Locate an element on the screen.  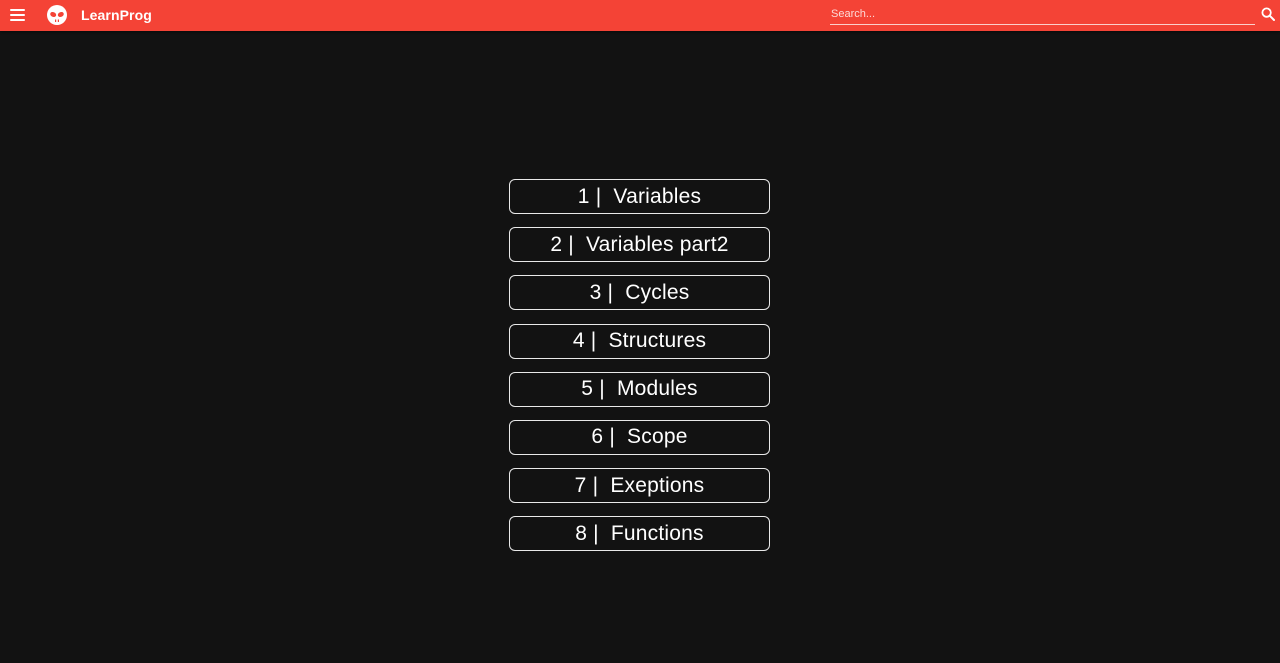
lesson-button-7: 7 | Exeptions is located at coordinates (639, 486).